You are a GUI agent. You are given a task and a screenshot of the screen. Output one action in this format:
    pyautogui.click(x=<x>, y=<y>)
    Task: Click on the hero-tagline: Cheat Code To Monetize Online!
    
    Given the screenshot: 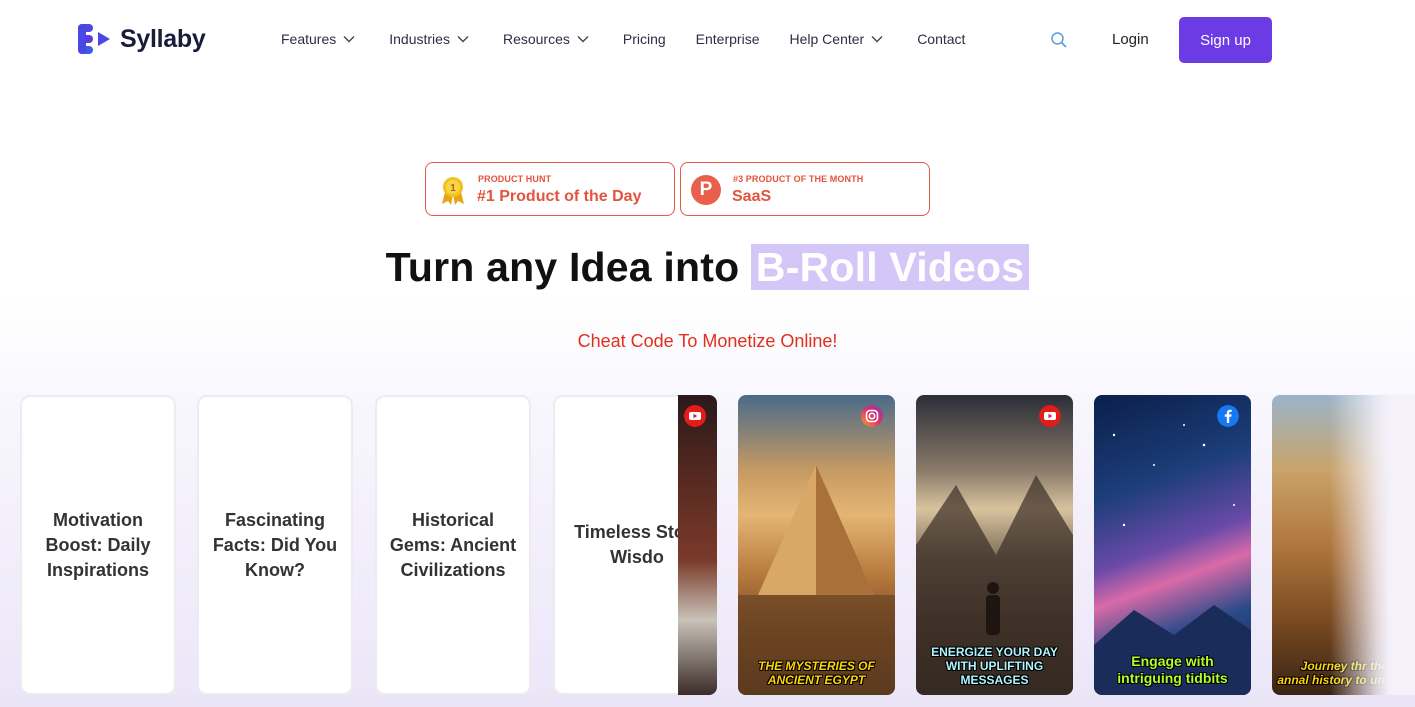 What is the action you would take?
    pyautogui.click(x=707, y=341)
    